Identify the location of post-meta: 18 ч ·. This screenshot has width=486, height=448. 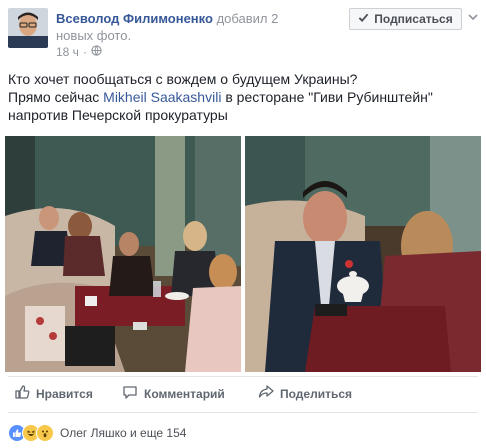
(79, 52).